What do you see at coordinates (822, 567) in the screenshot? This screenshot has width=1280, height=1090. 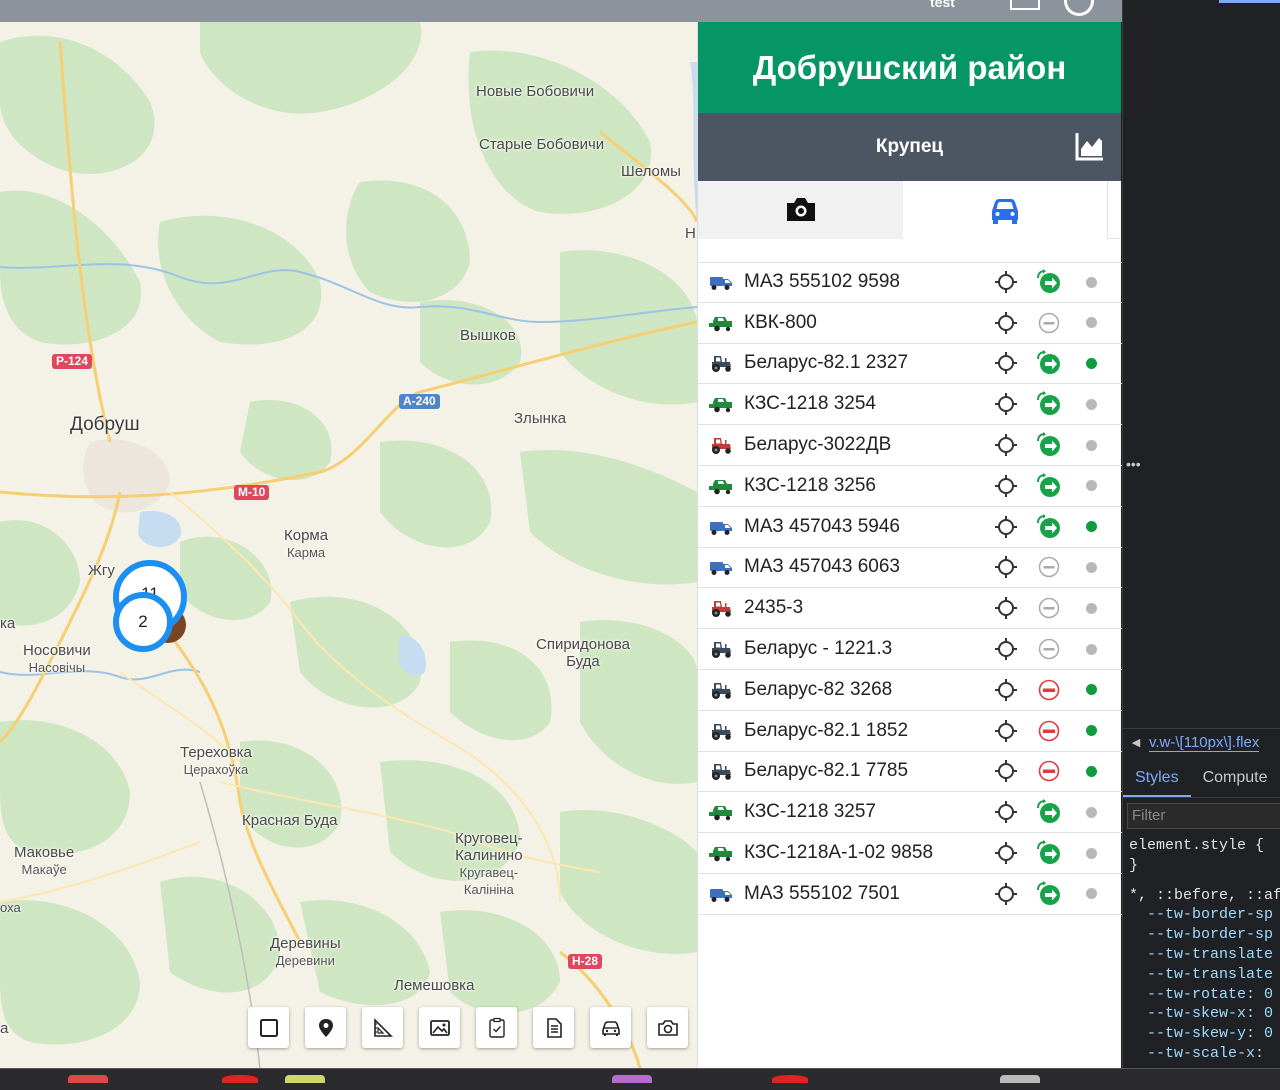 I see `vehicle-name: МАЗ 457043 6063` at bounding box center [822, 567].